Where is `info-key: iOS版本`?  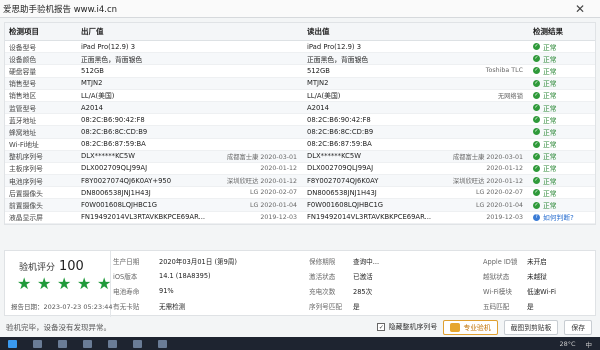
info-key: iOS版本 is located at coordinates (125, 276).